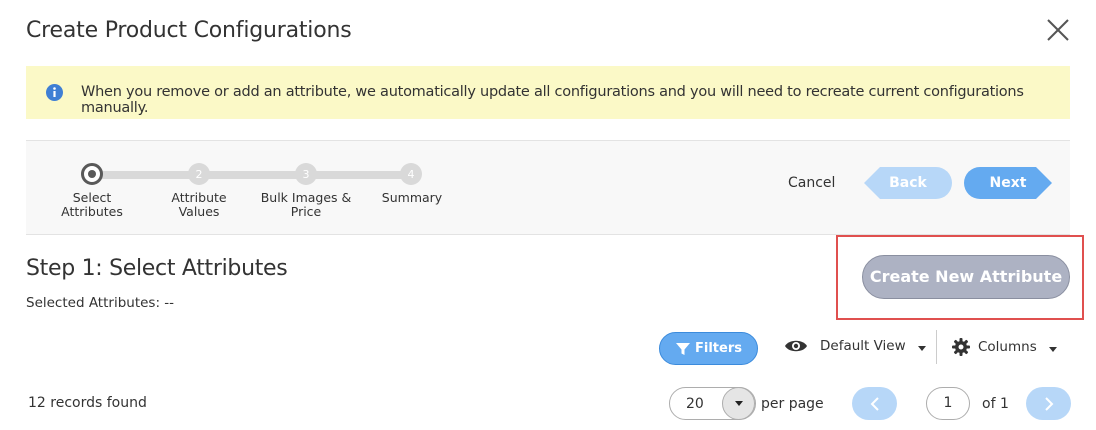 The image size is (1096, 430). Describe the element at coordinates (199, 197) in the screenshot. I see `step-2-label-line1: Attribute` at that location.